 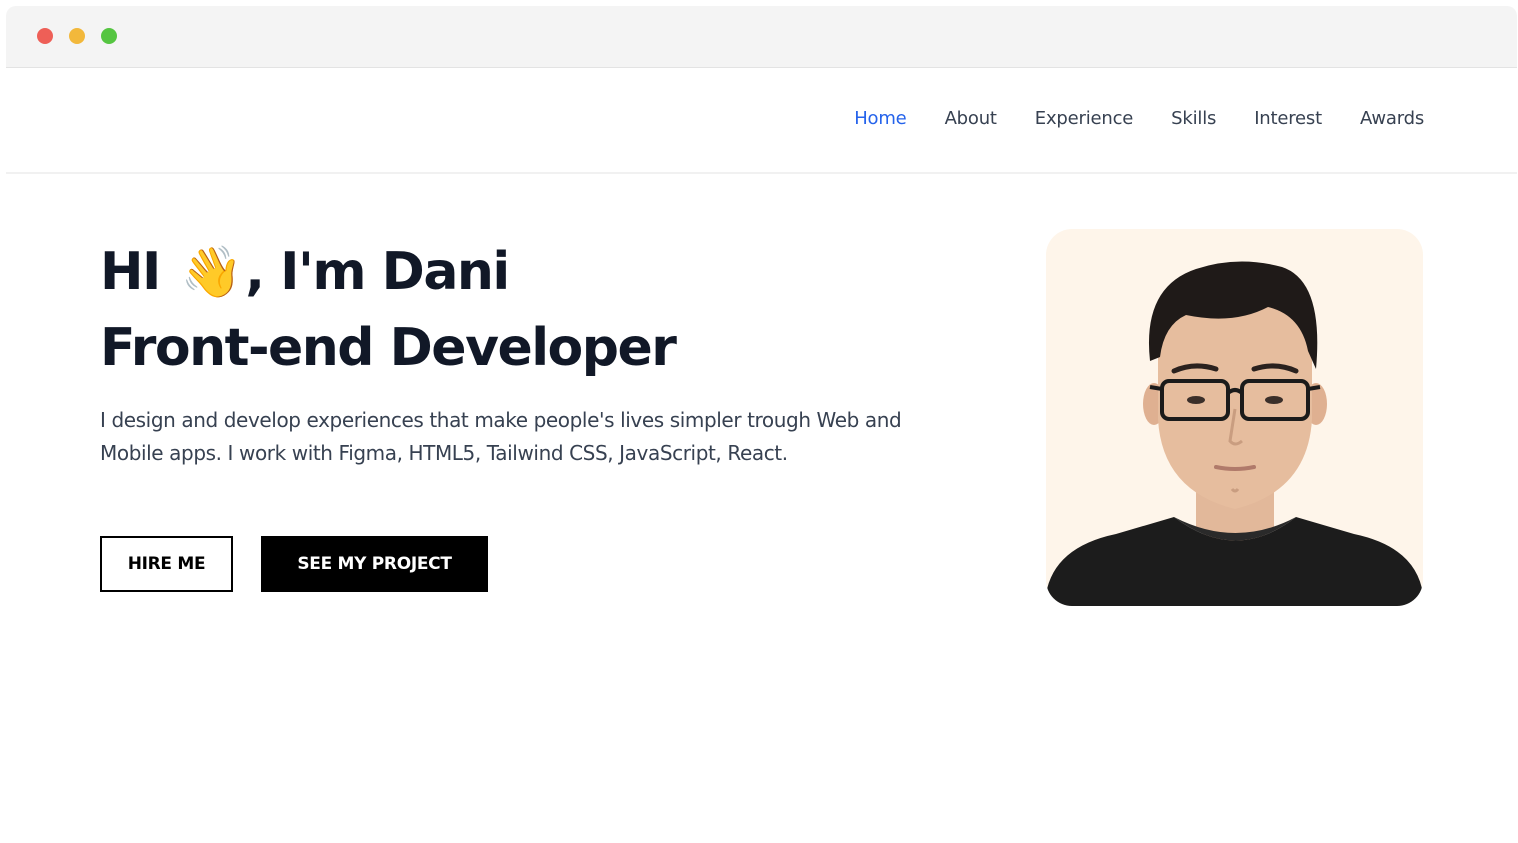 I want to click on hero-role: Front-end Developer, so click(x=388, y=348).